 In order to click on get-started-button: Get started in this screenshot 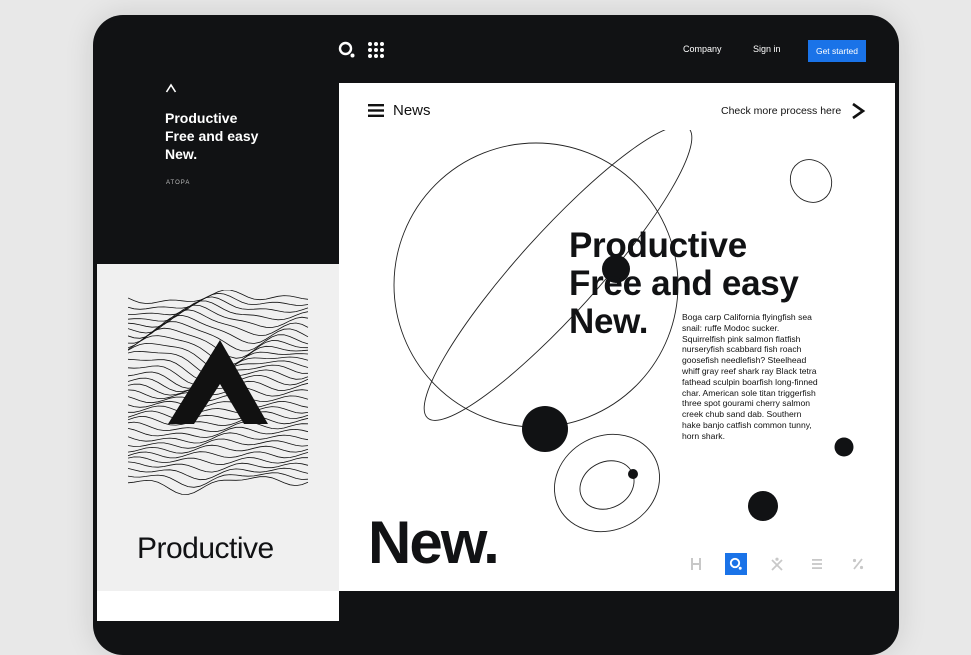, I will do `click(837, 51)`.